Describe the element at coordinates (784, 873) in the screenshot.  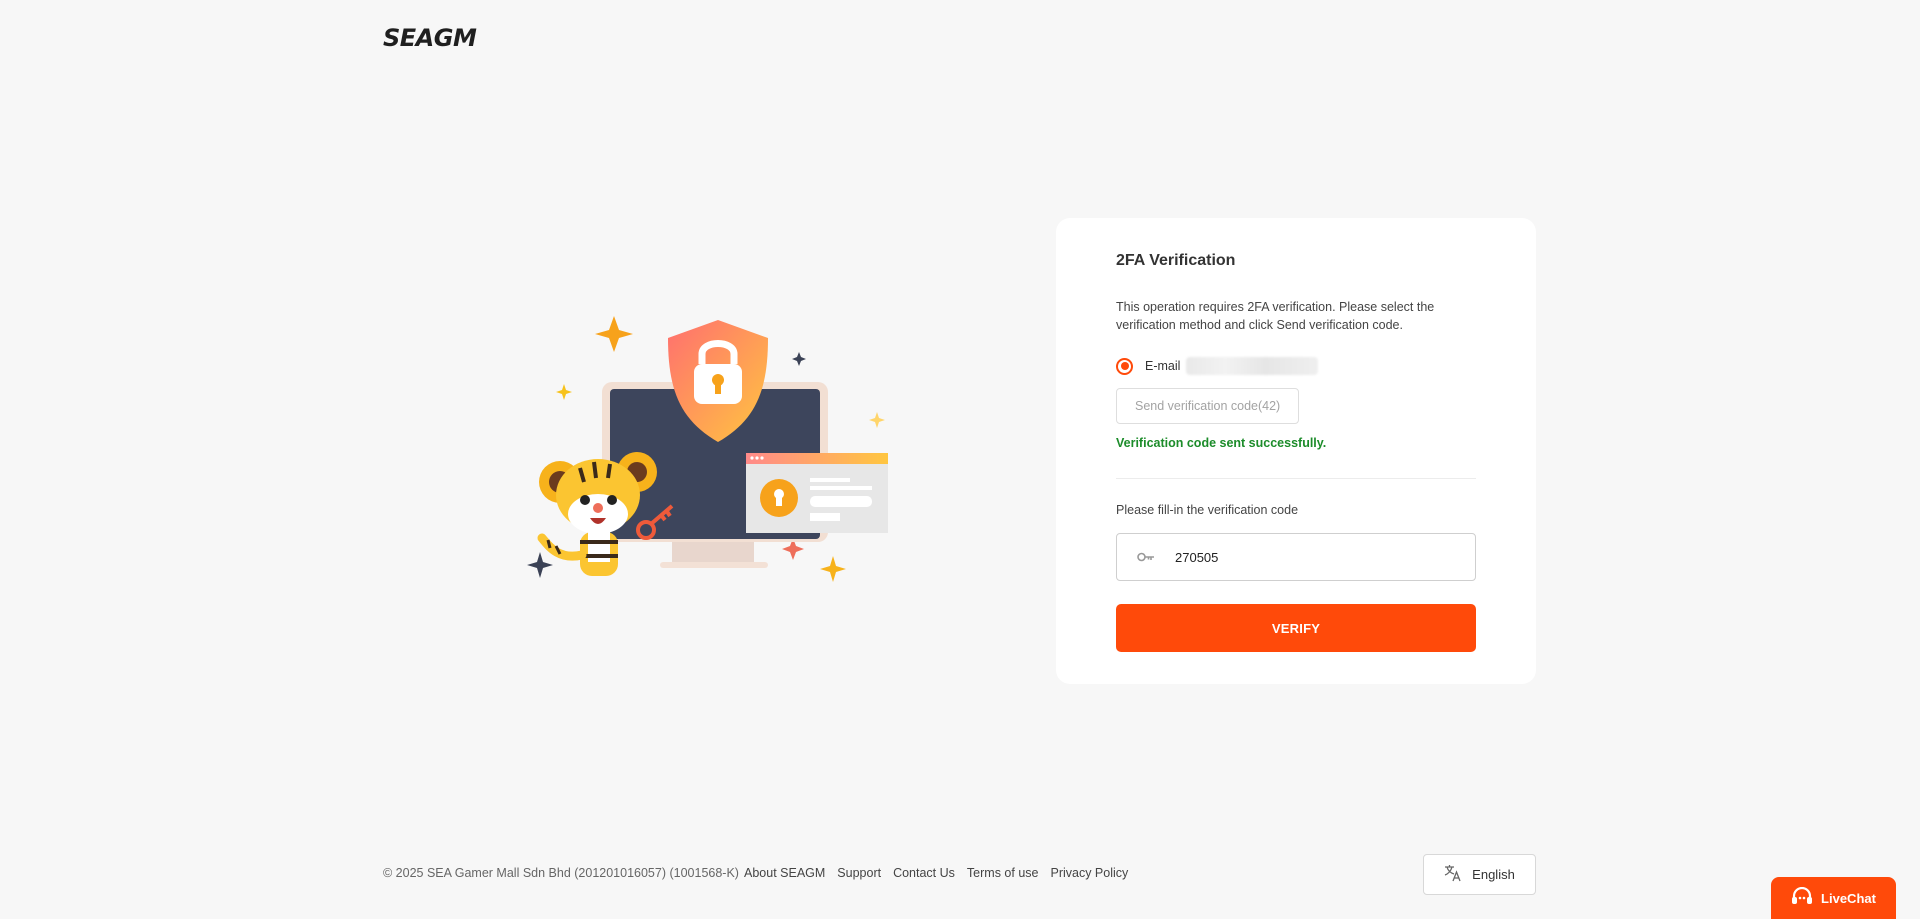
I see `footer-link-about: About SEAGM` at that location.